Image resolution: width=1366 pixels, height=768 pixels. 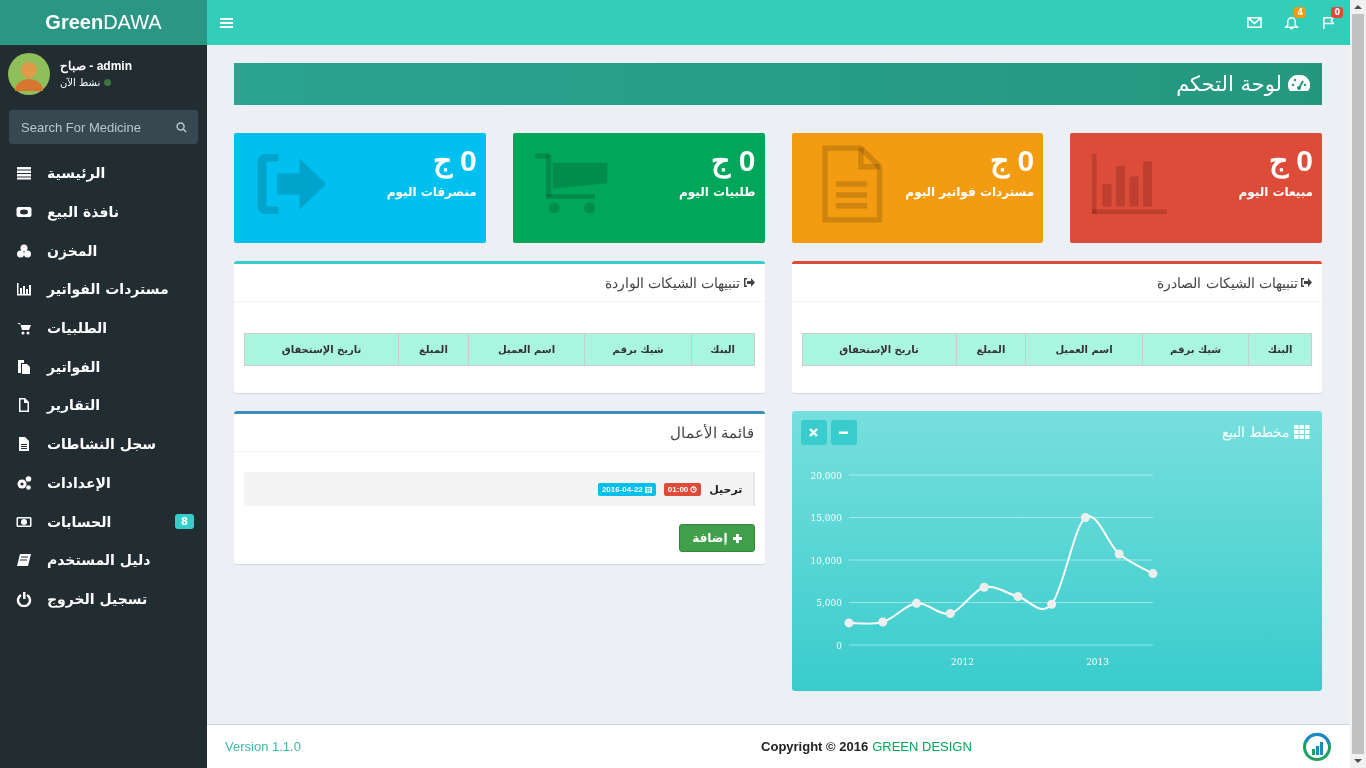 What do you see at coordinates (1254, 22) in the screenshot?
I see `mail-icon` at bounding box center [1254, 22].